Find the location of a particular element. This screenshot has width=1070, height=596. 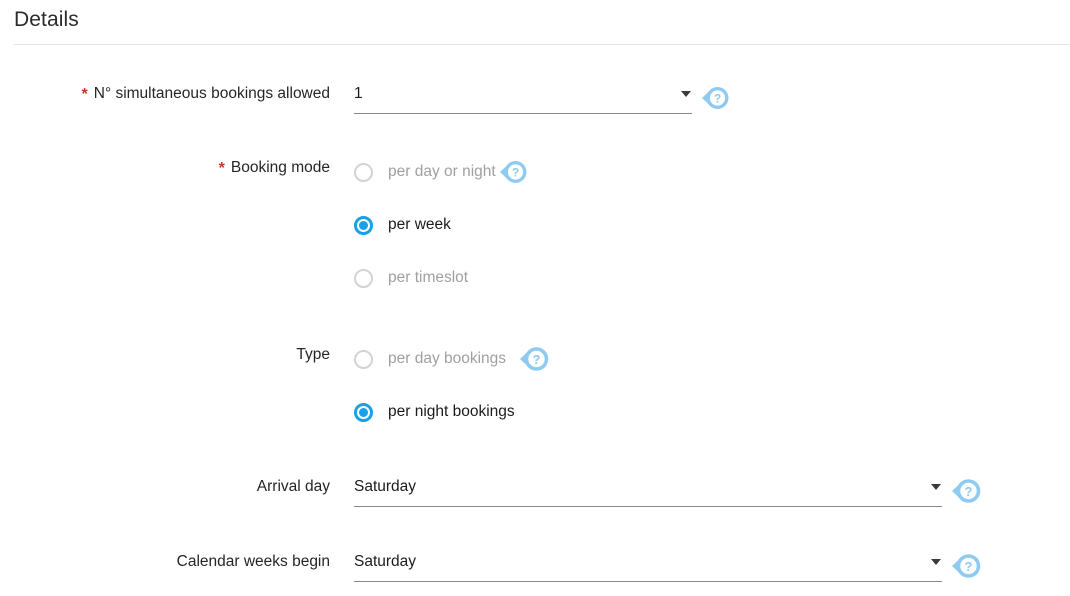

radio-option-per-night-bookings: per night bookings is located at coordinates (452, 412).